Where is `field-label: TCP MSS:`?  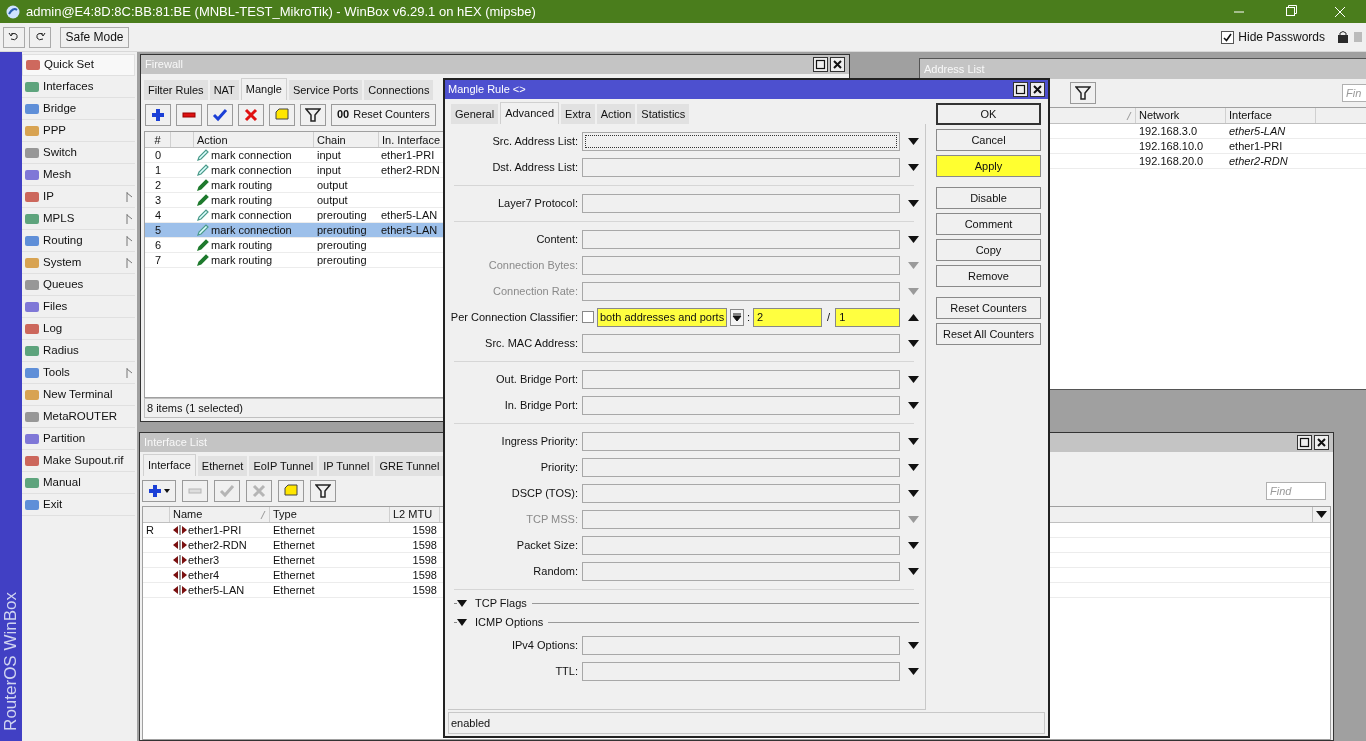
field-label: TCP MSS: is located at coordinates (551, 519).